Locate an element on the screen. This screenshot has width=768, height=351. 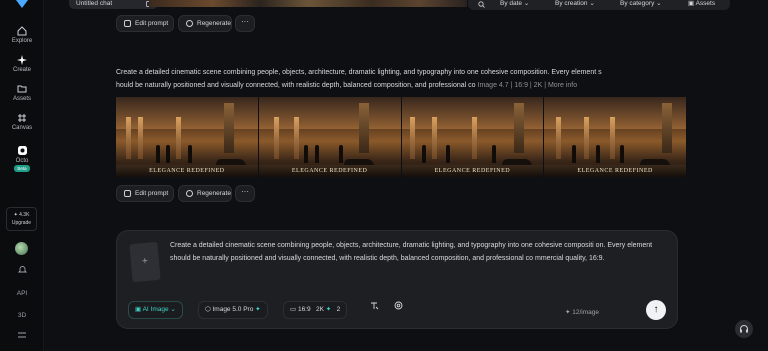
count-label: 2 is located at coordinates (338, 309).